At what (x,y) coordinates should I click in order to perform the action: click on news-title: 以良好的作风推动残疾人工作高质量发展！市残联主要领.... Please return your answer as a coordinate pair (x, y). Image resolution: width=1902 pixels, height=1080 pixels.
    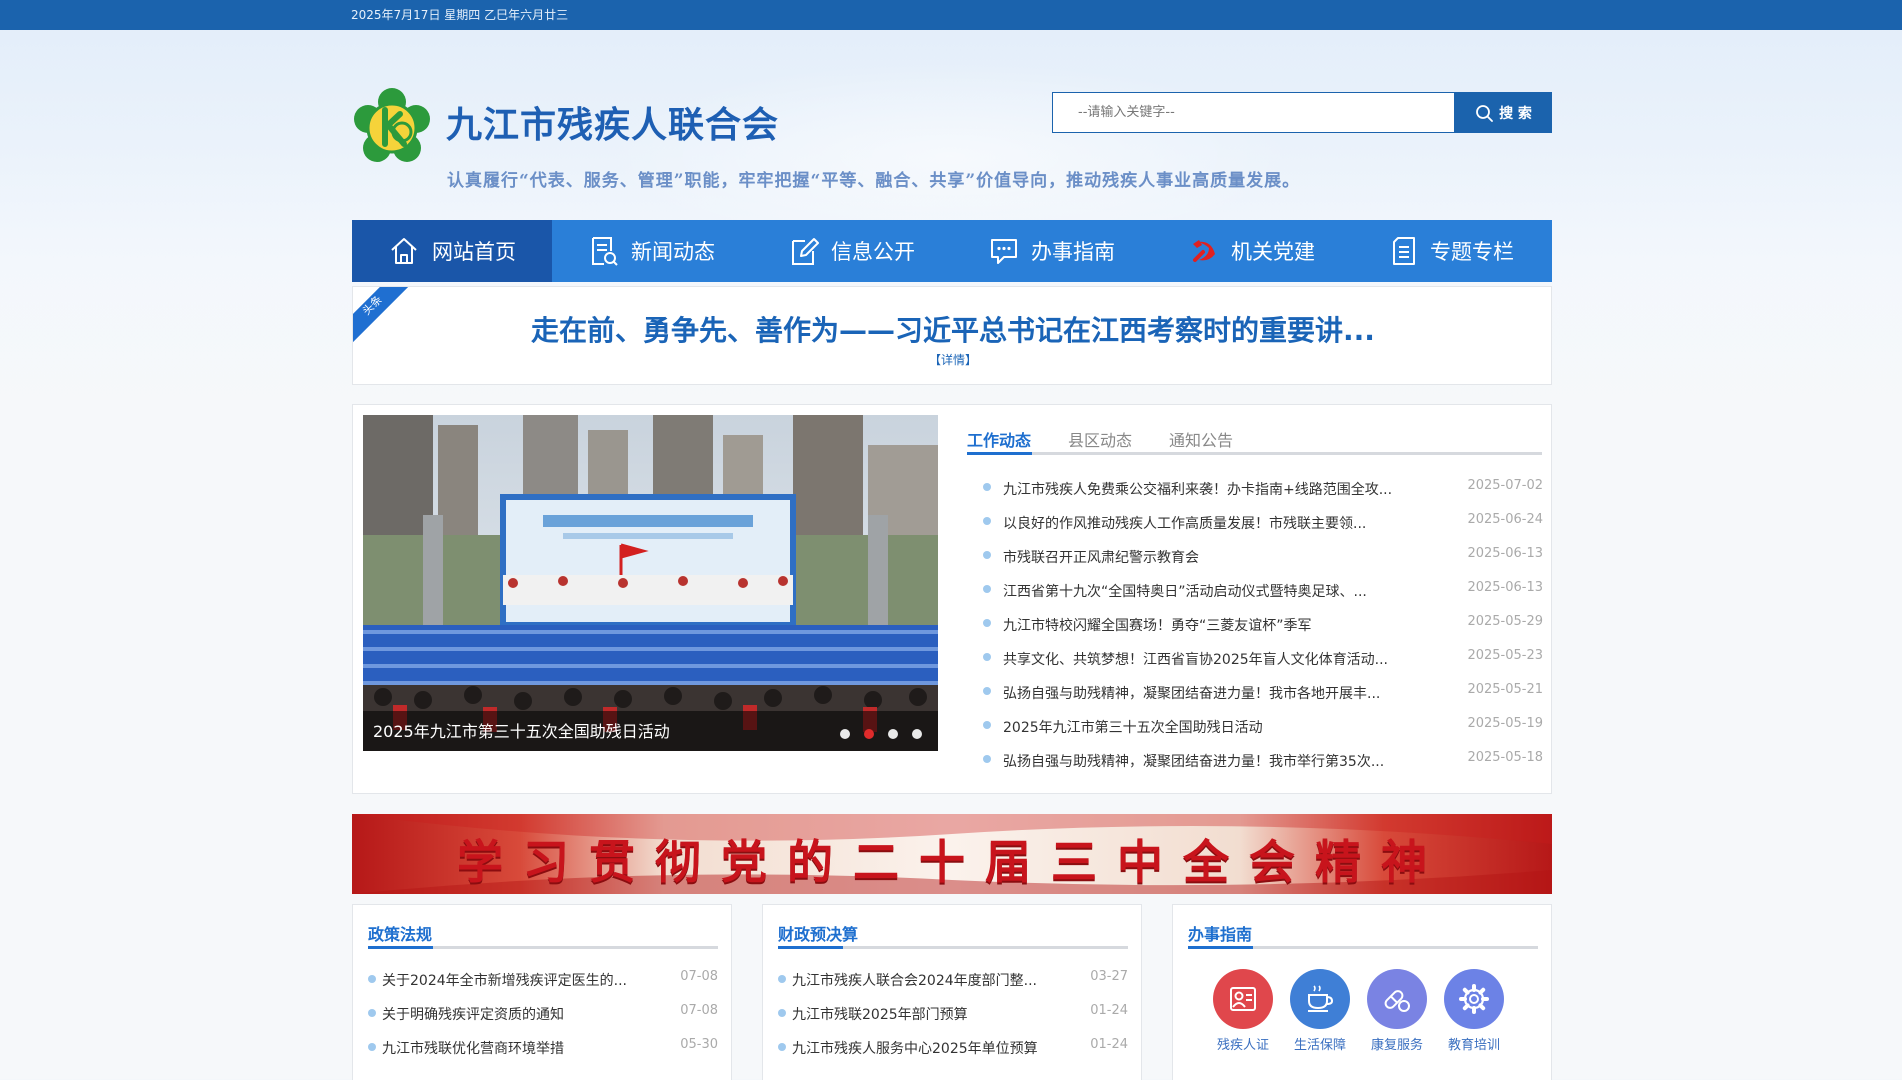
    Looking at the image, I should click on (1184, 523).